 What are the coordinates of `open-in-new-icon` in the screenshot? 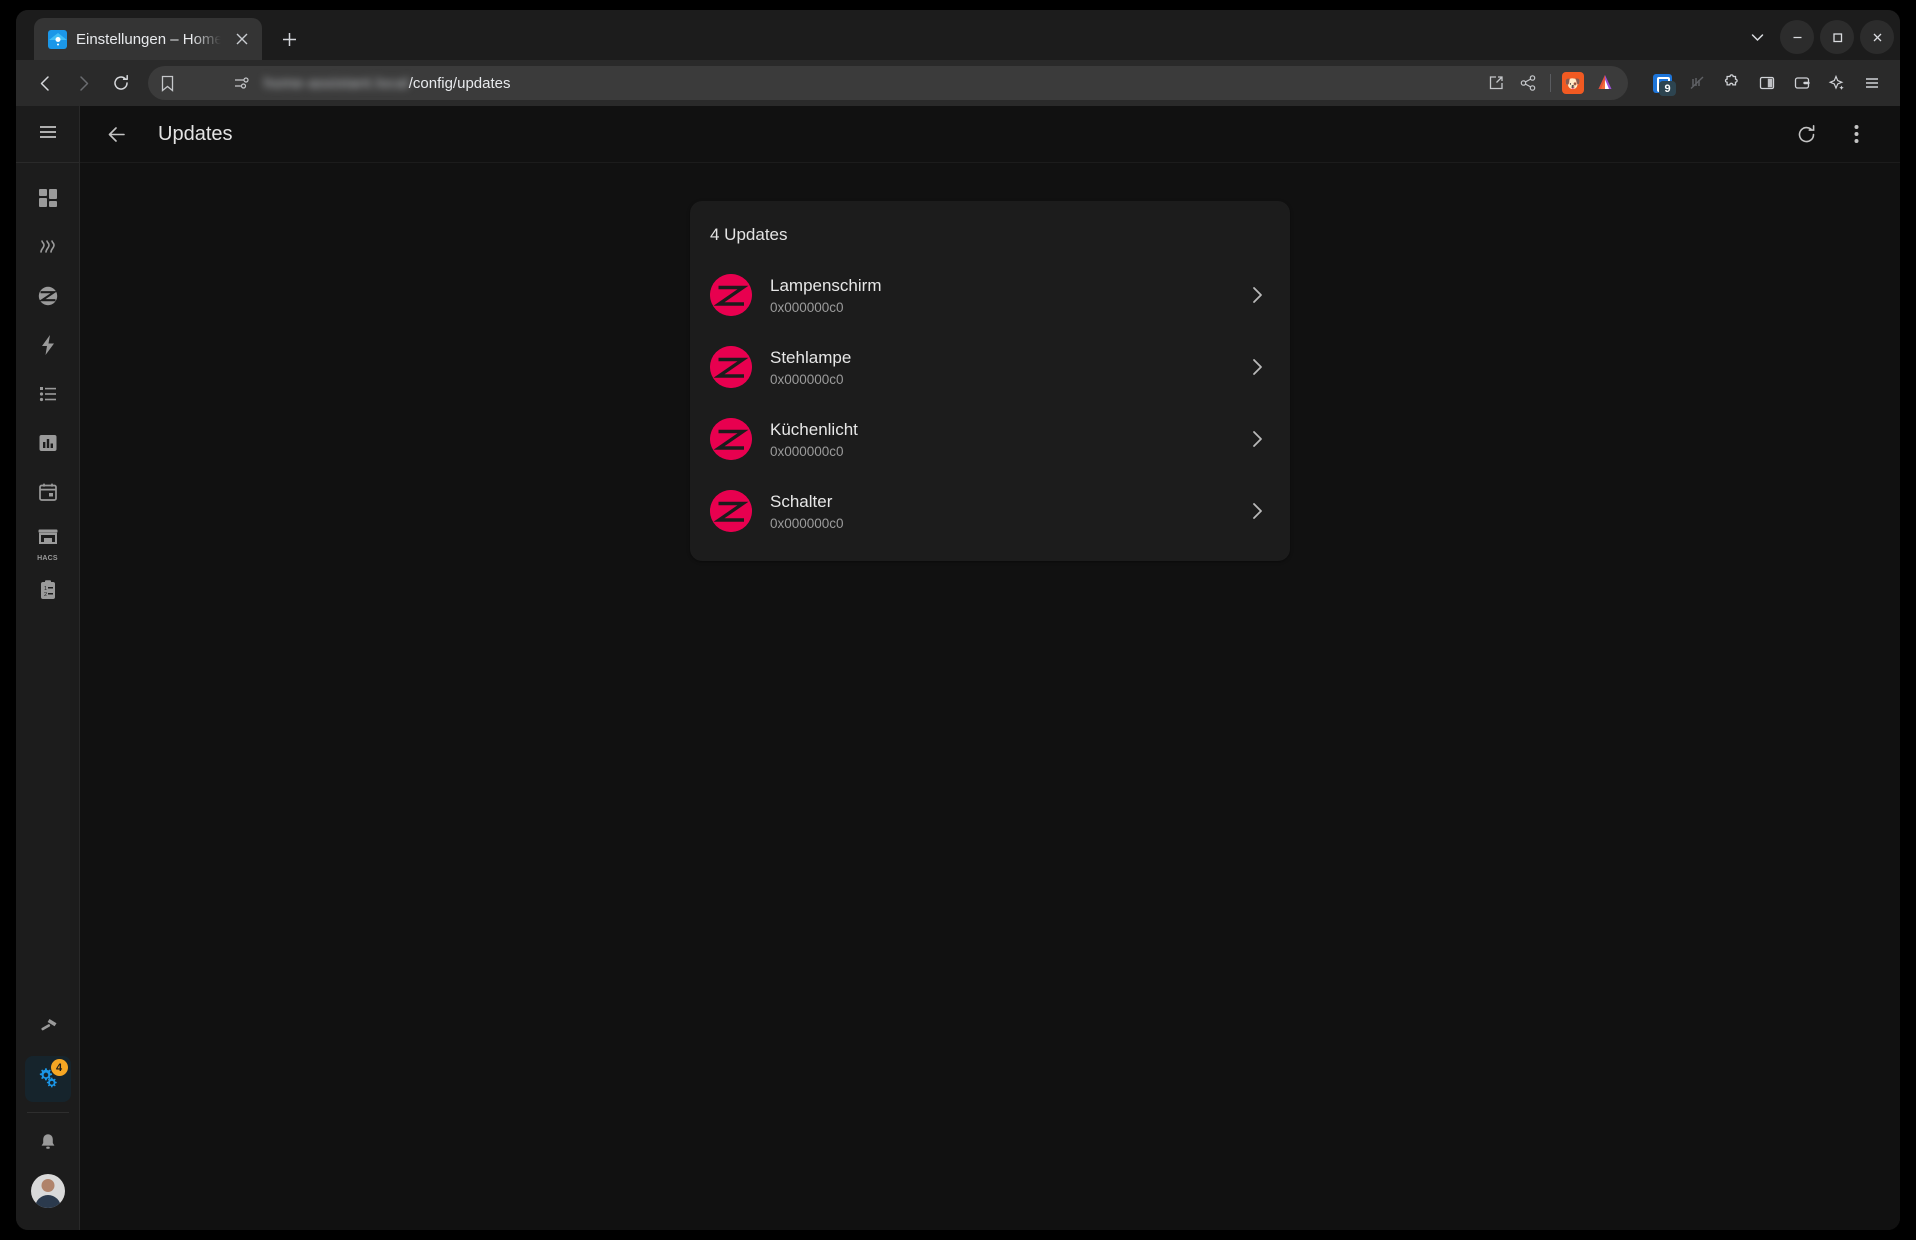 It's located at (1496, 83).